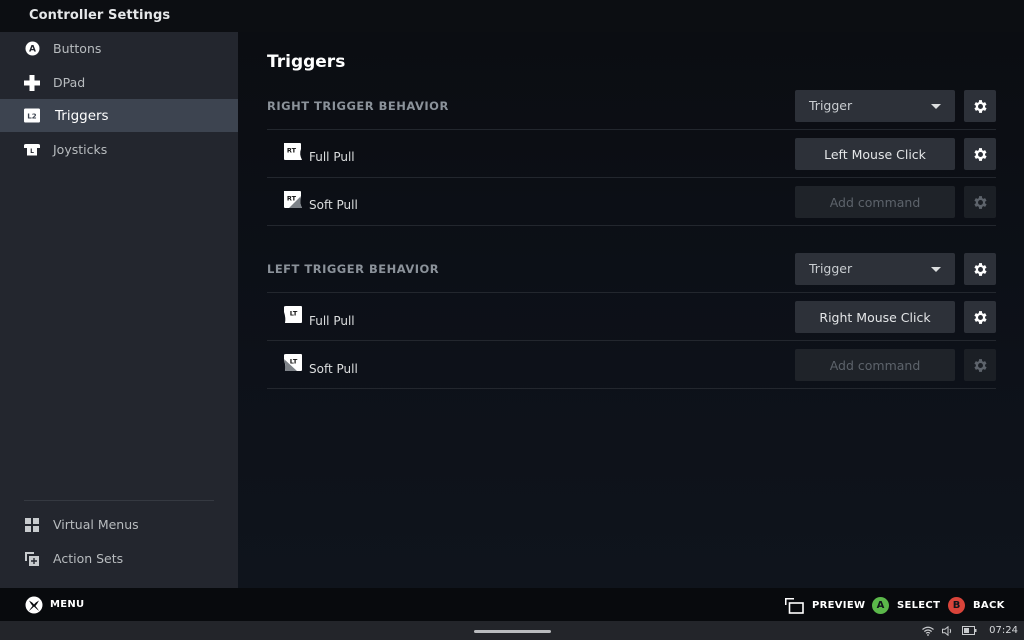  Describe the element at coordinates (67, 604) in the screenshot. I see `menu-label: MENU` at that location.